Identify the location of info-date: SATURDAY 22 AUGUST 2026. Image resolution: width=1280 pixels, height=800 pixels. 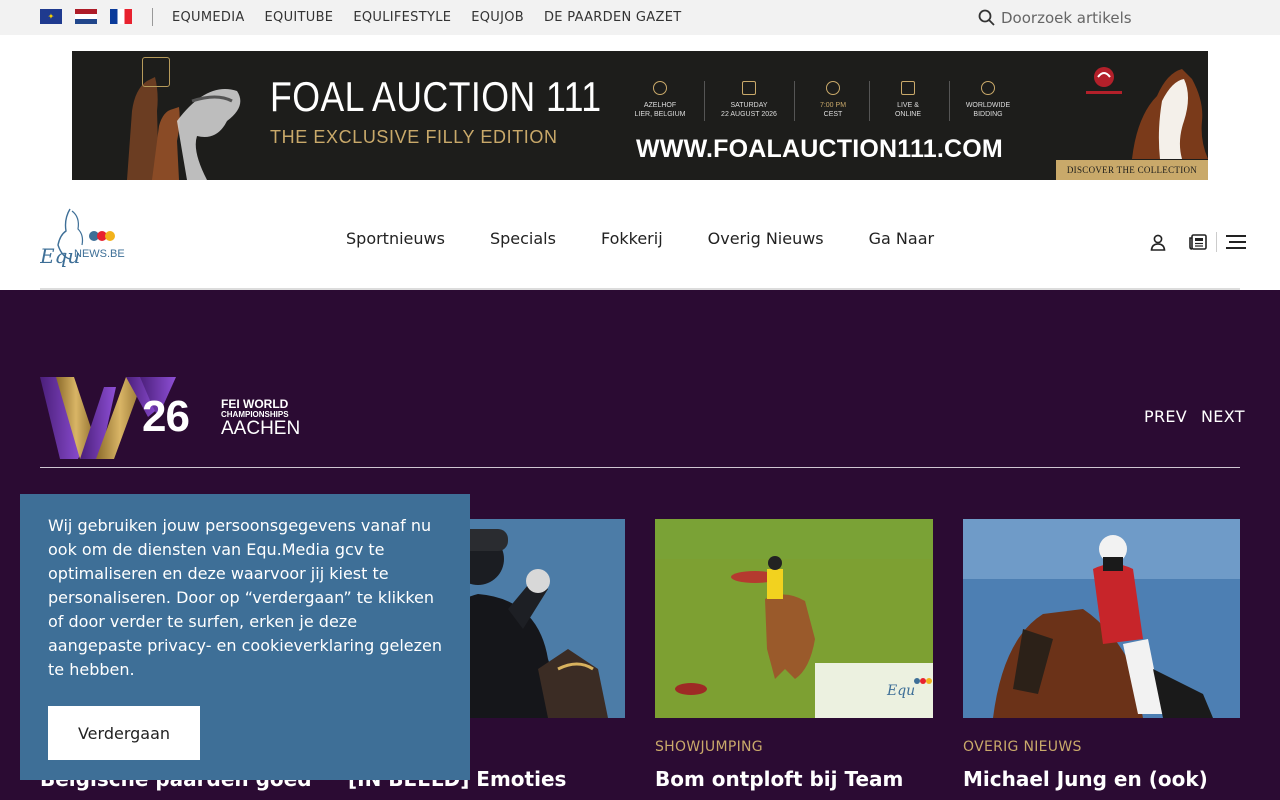
(749, 100).